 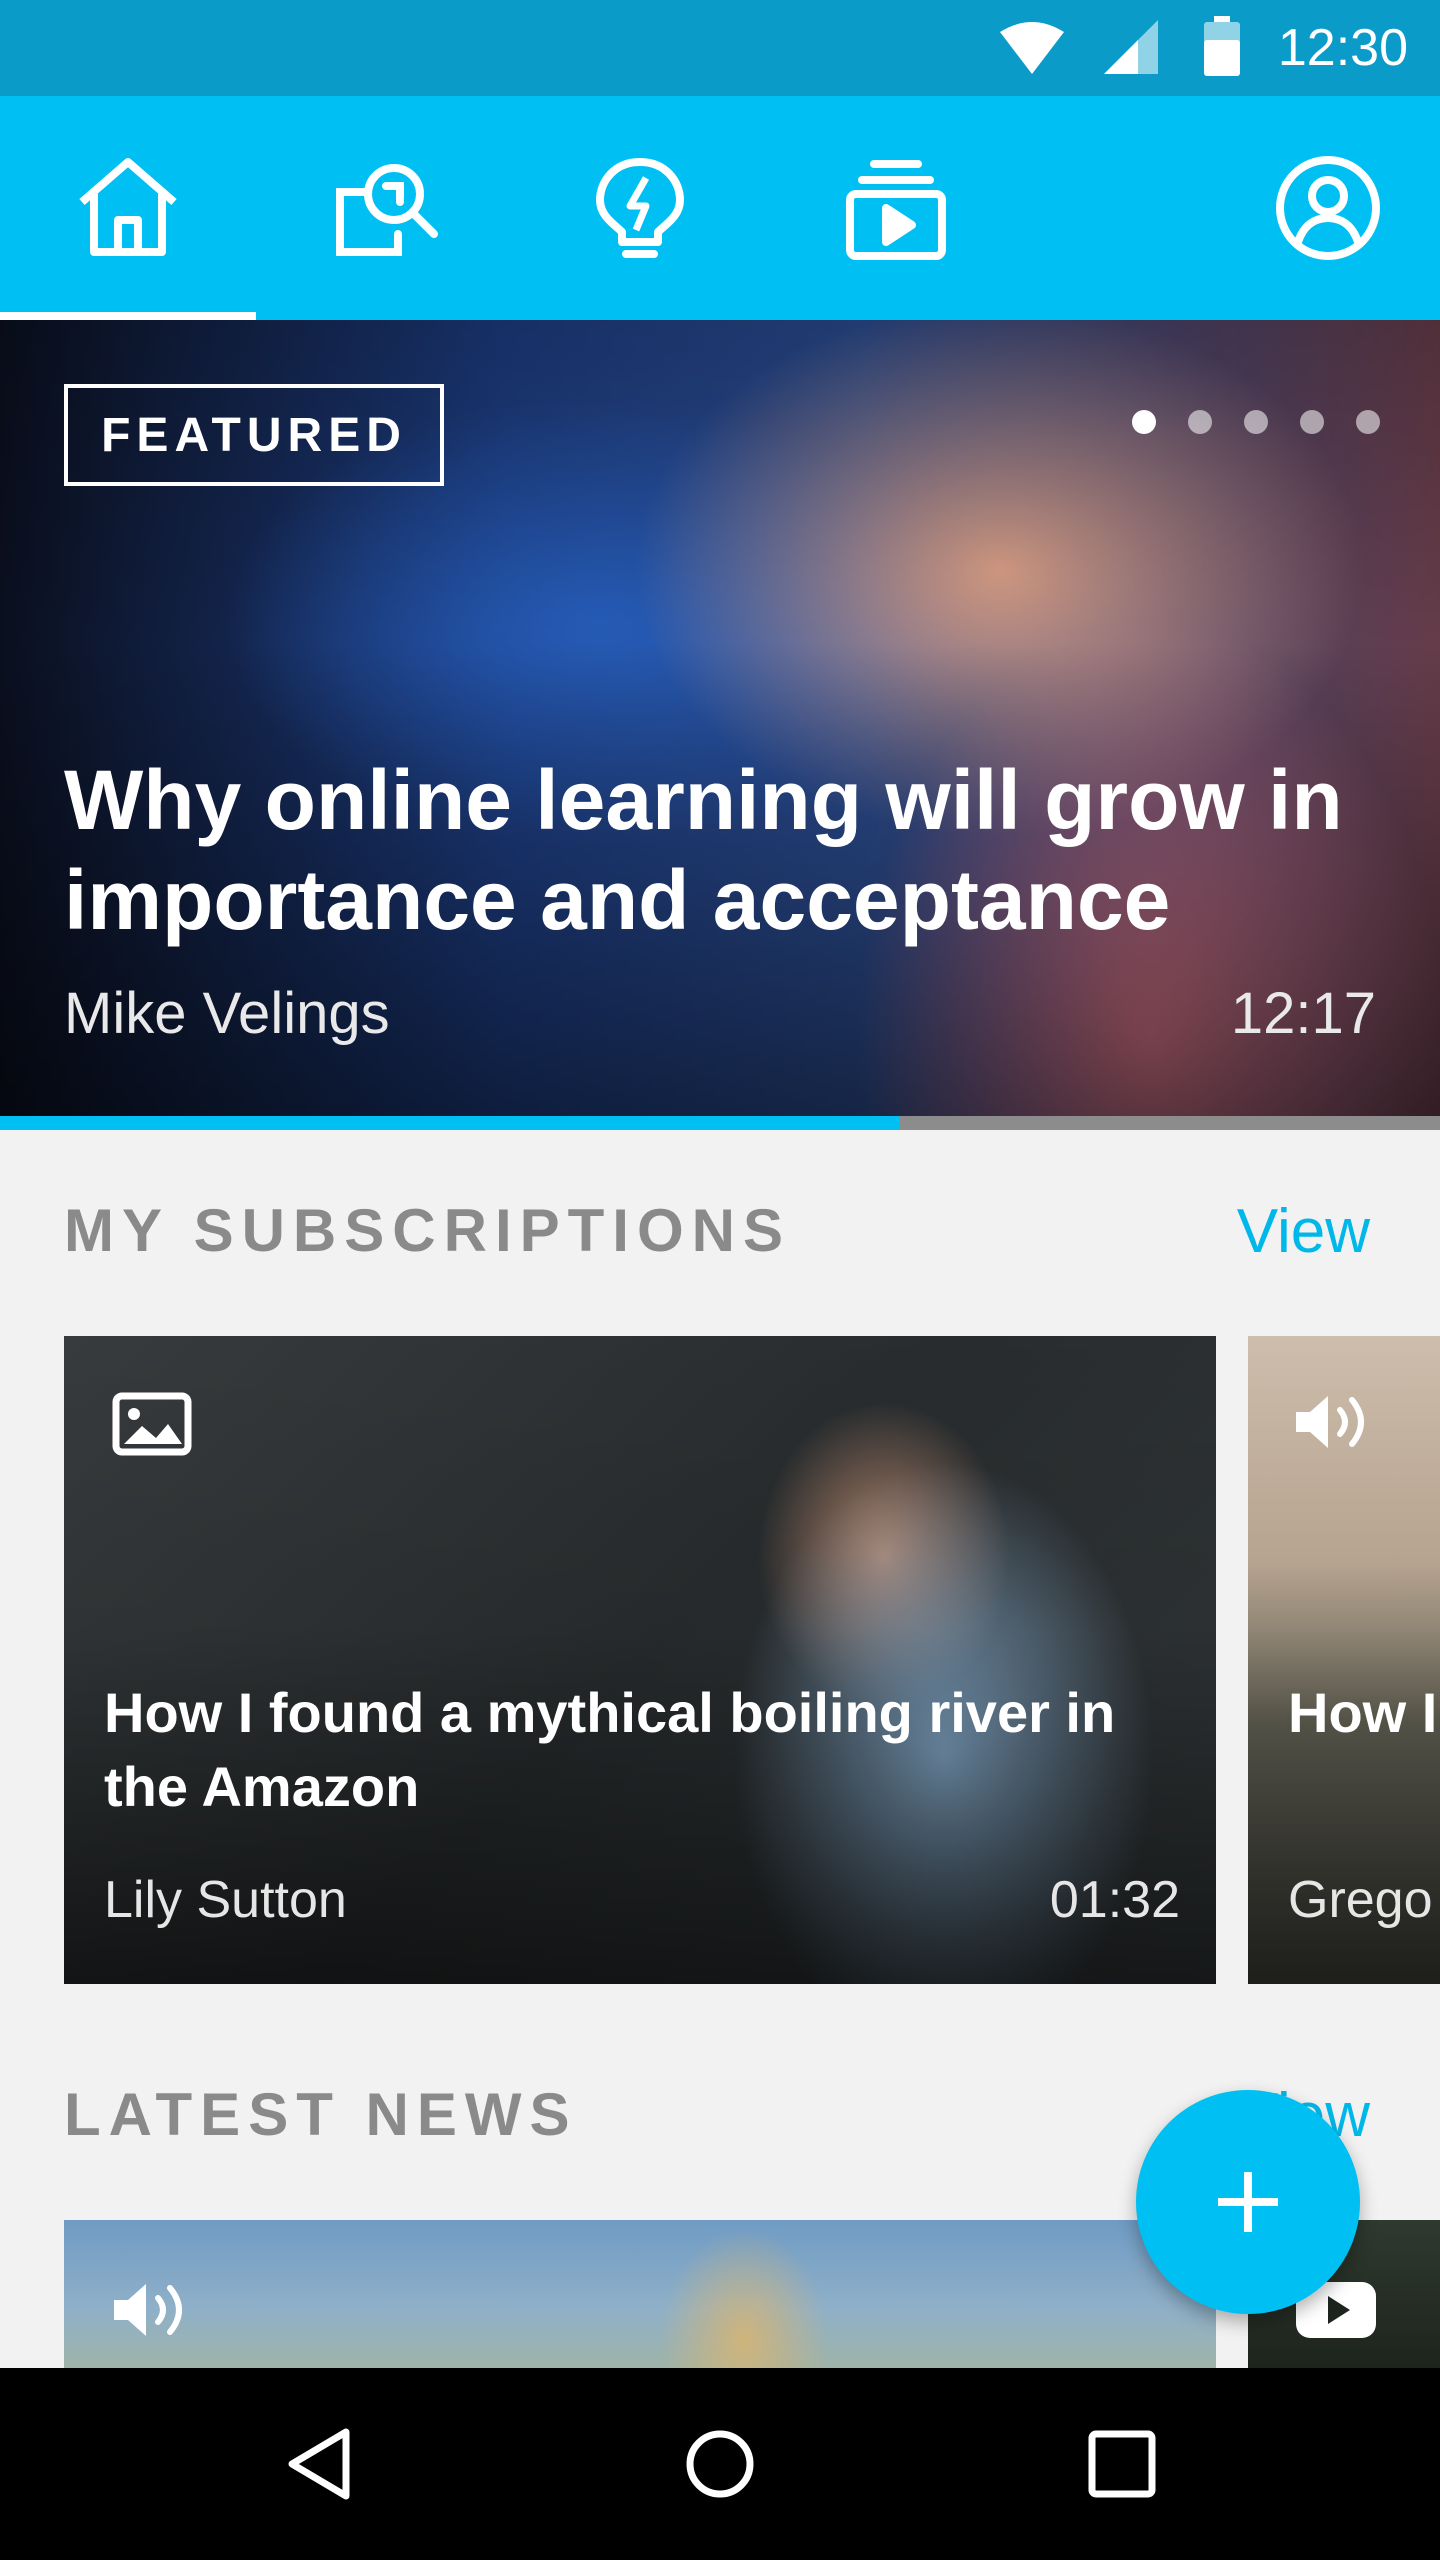 I want to click on plus-icon, so click(x=1248, y=2202).